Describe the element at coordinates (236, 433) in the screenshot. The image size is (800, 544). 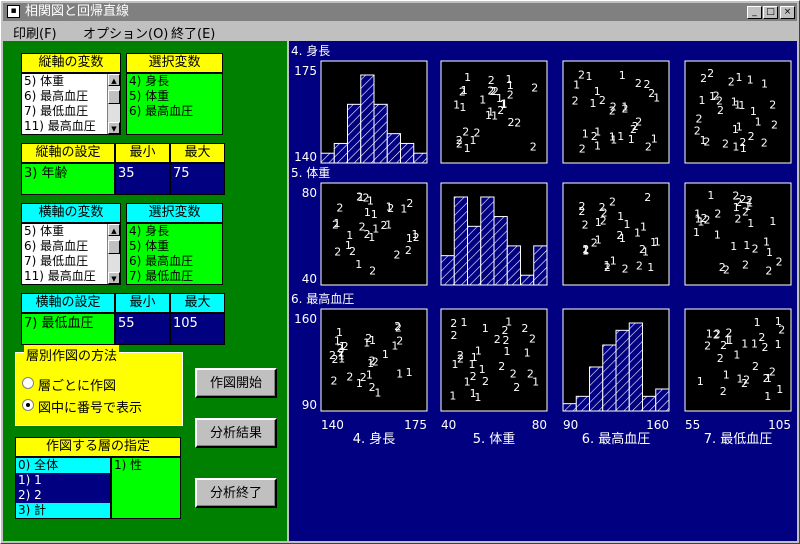
I see `analysis-results-button: 分析結果` at that location.